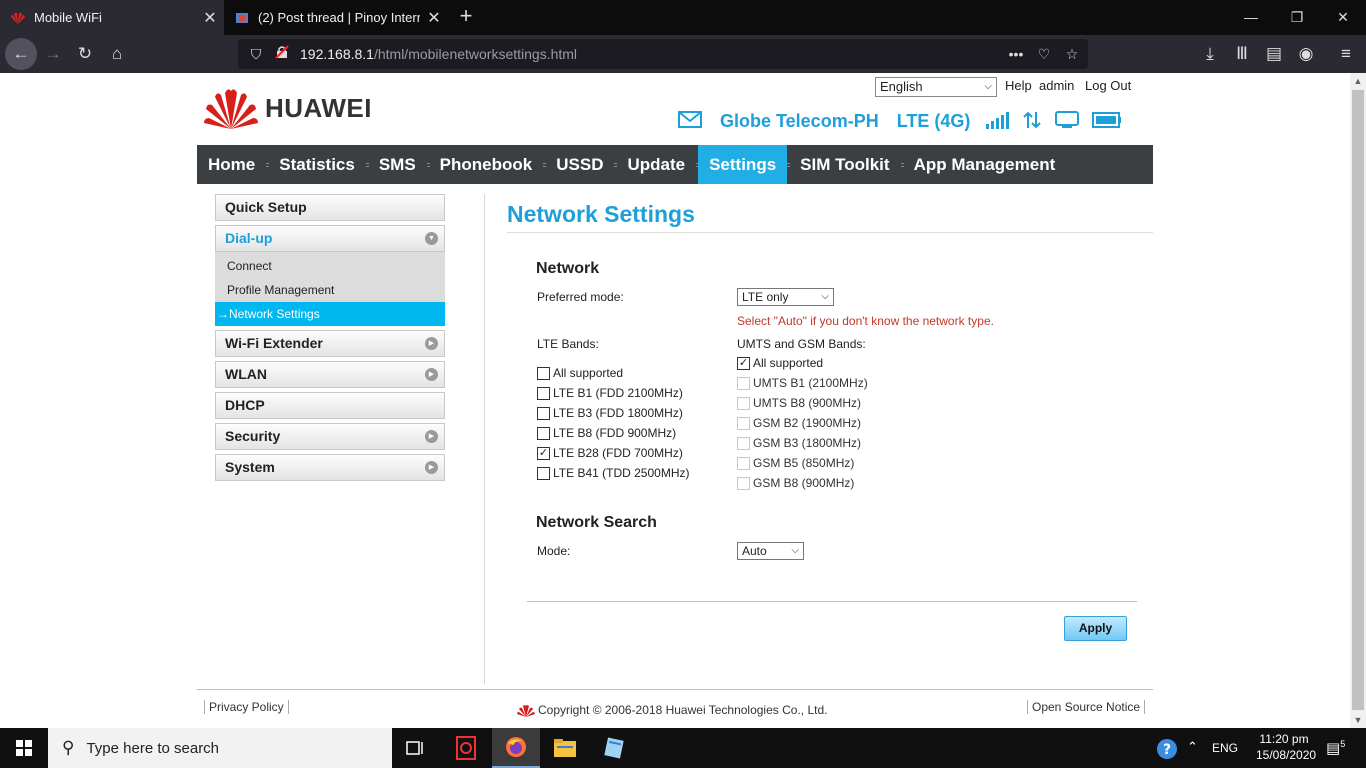 The image size is (1366, 768). Describe the element at coordinates (780, 363) in the screenshot. I see `umts-band-all-checkbox: ✓ All supported` at that location.